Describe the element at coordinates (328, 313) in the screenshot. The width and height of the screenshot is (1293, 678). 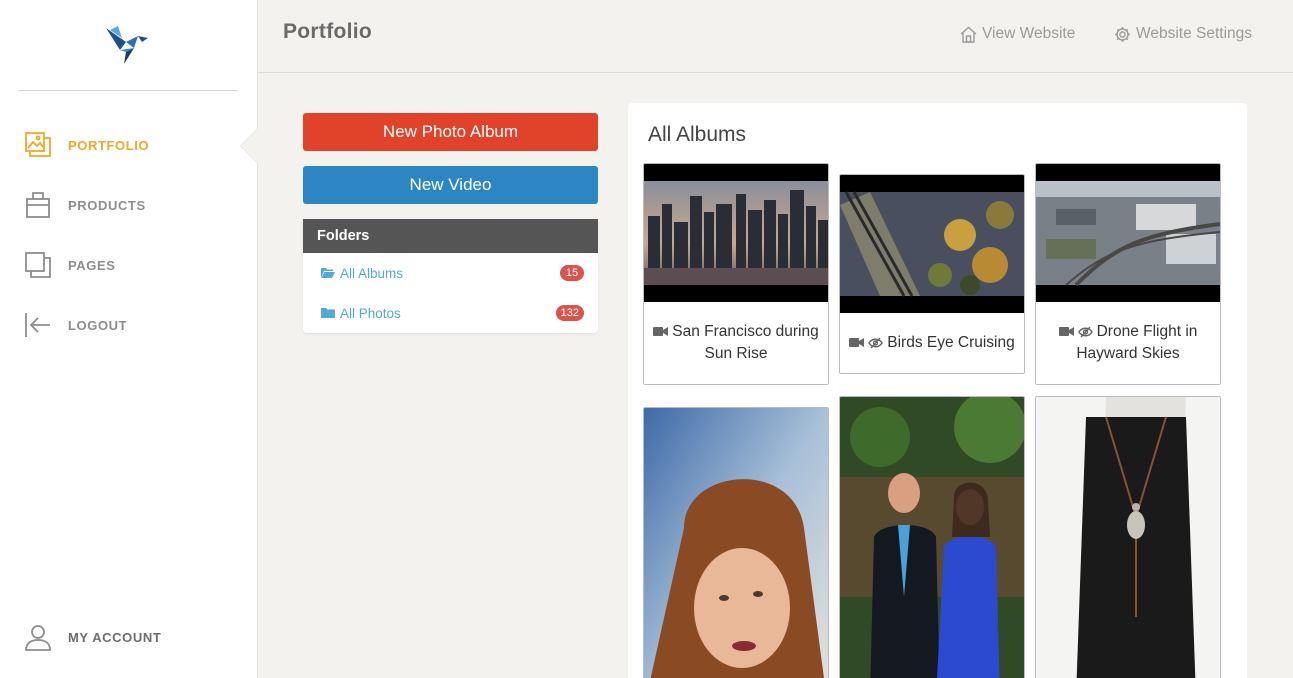
I see `folder-icon` at that location.